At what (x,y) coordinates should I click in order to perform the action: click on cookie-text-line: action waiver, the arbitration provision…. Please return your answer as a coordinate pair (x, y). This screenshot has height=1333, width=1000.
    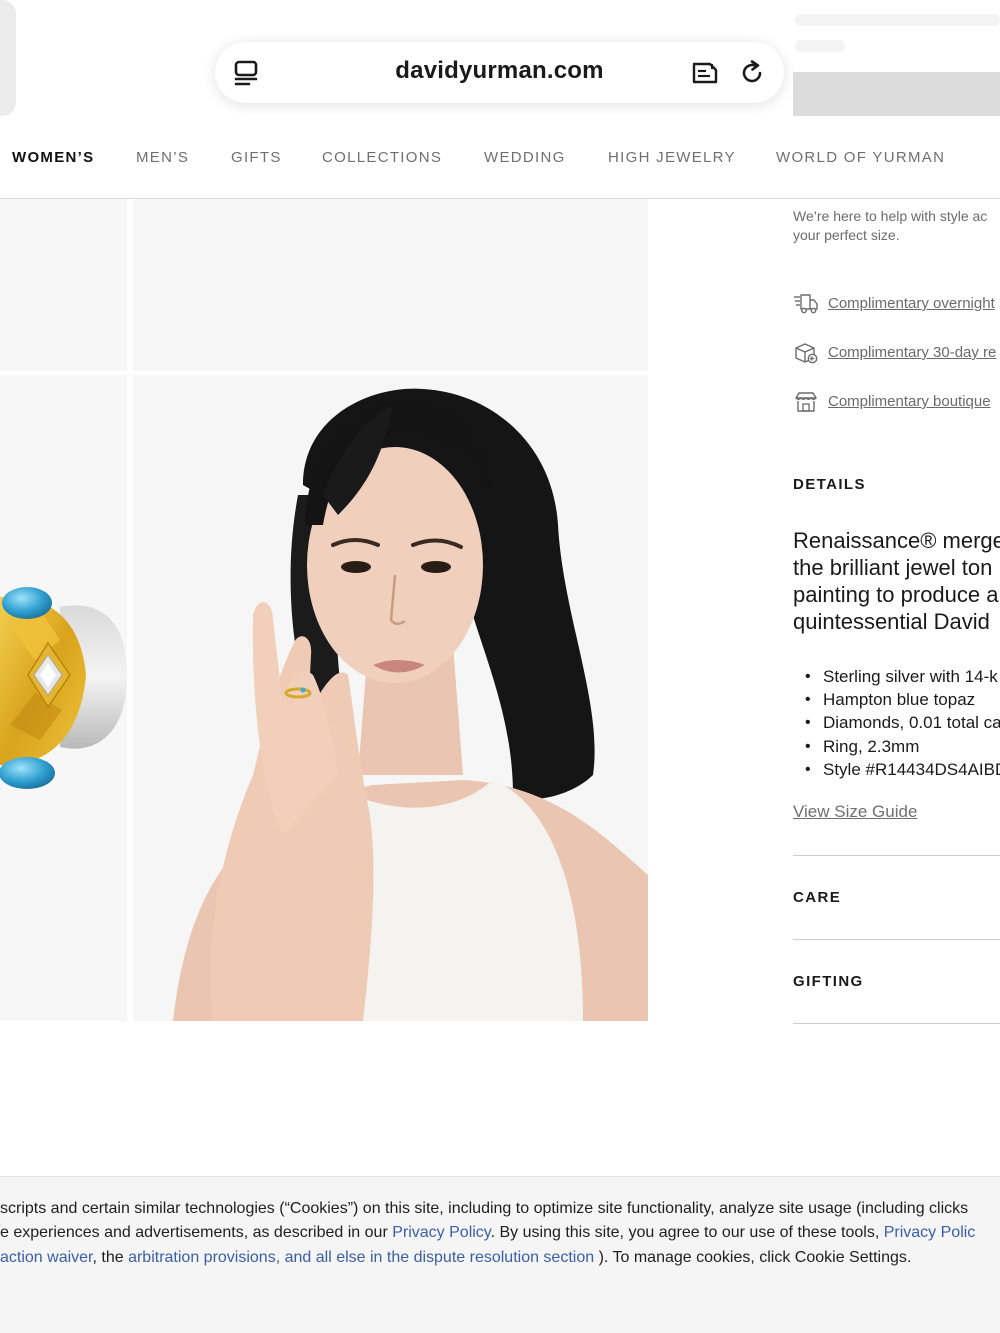
    Looking at the image, I should click on (455, 1258).